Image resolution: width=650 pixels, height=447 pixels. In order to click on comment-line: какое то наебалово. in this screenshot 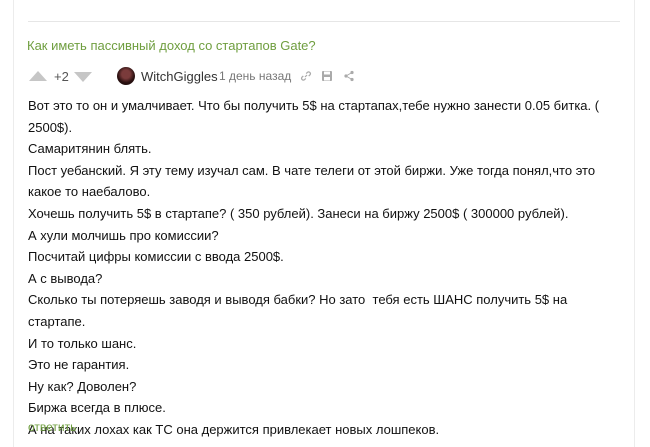, I will do `click(89, 192)`.